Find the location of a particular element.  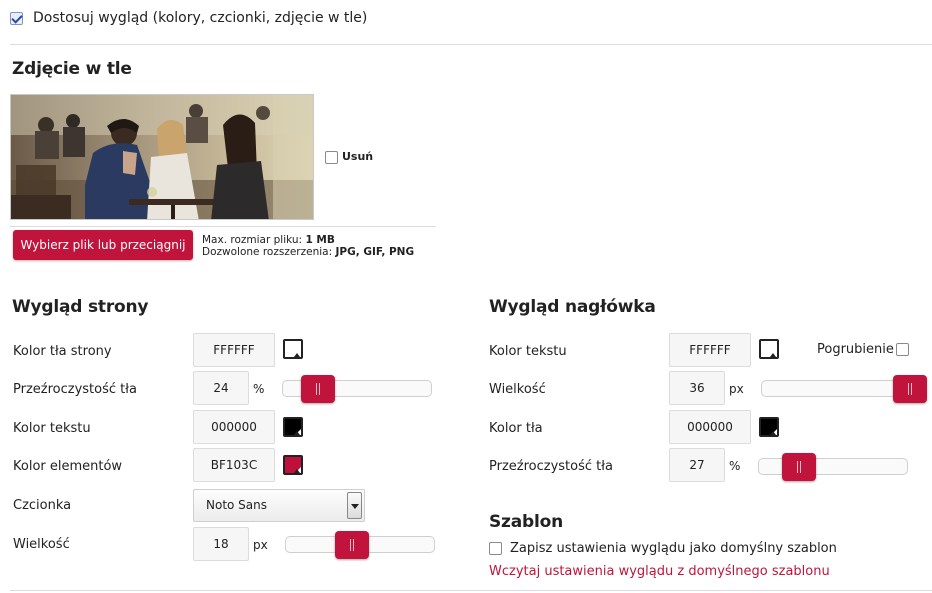

page-element-color-swatch is located at coordinates (293, 465).